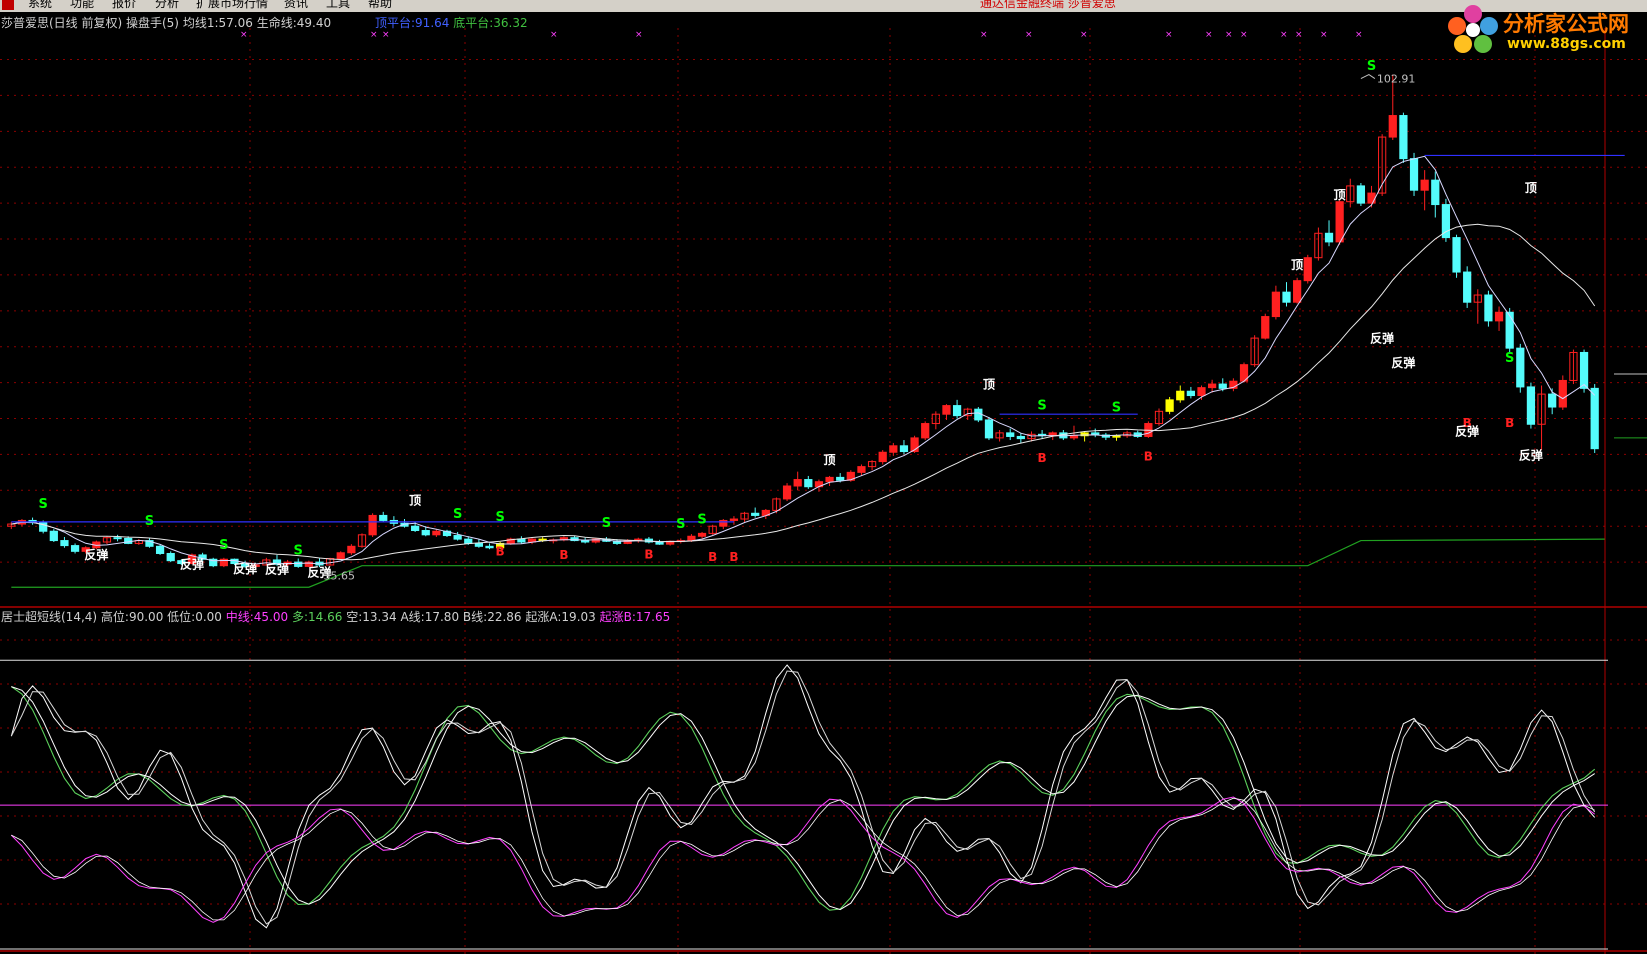  What do you see at coordinates (124, 5) in the screenshot?
I see `menu-quote: 报价` at bounding box center [124, 5].